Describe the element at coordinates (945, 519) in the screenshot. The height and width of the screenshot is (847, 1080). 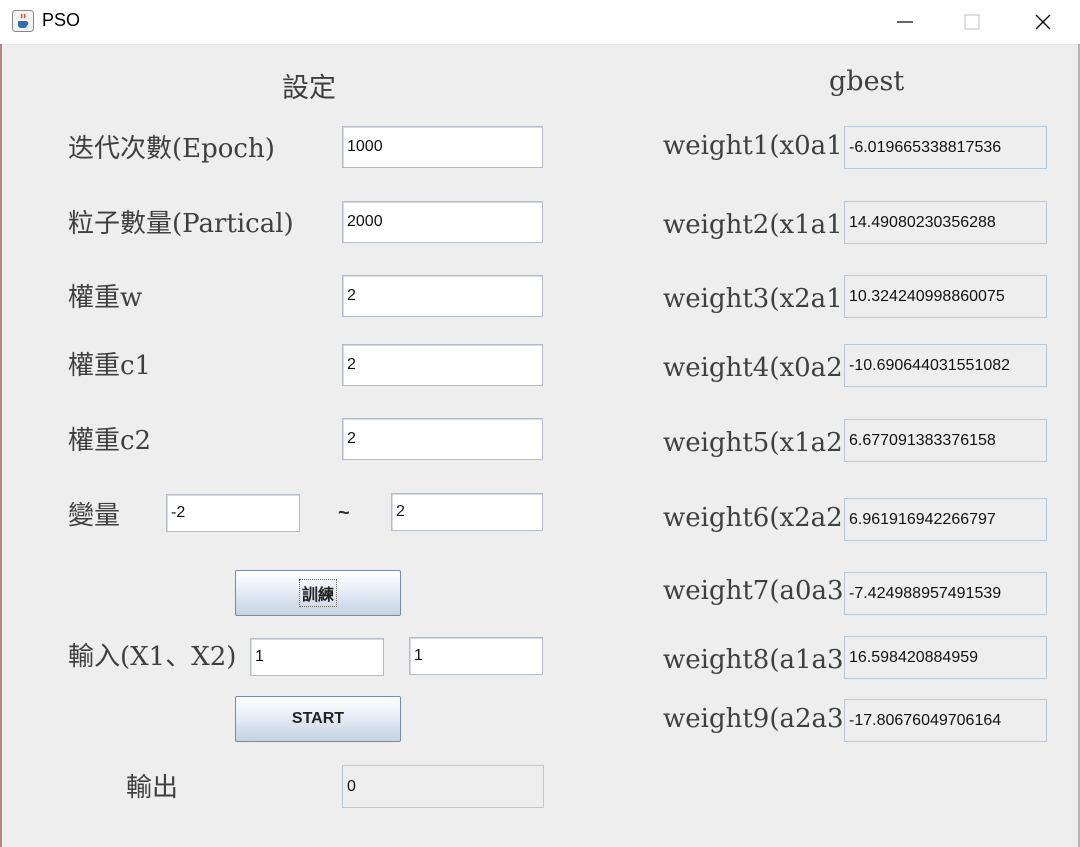
I see `weight6-value: 6.961916942266797` at that location.